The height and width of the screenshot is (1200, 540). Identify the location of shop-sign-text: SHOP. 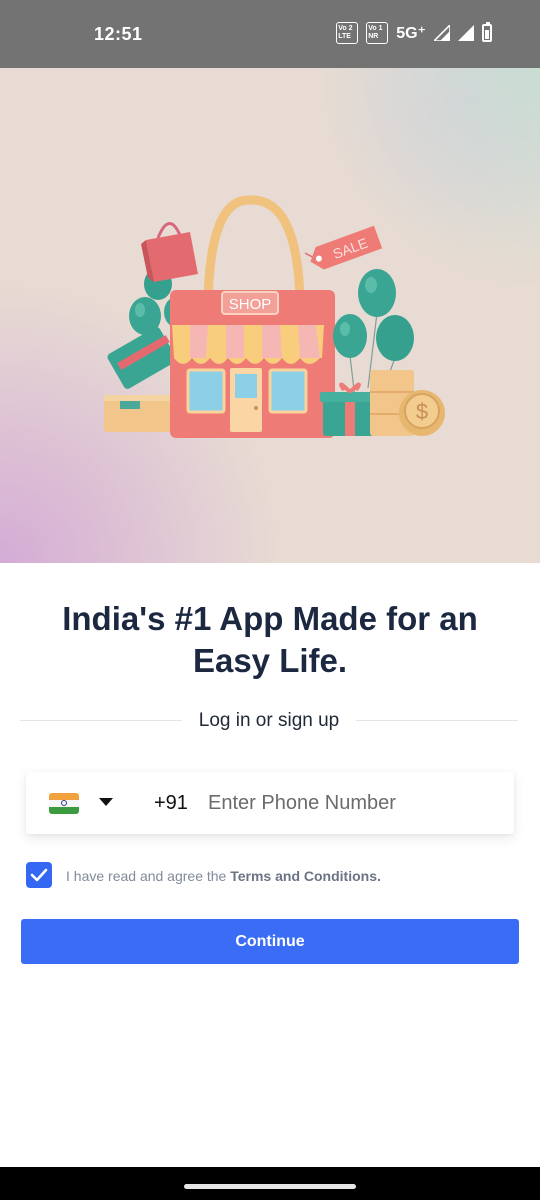
(250, 304).